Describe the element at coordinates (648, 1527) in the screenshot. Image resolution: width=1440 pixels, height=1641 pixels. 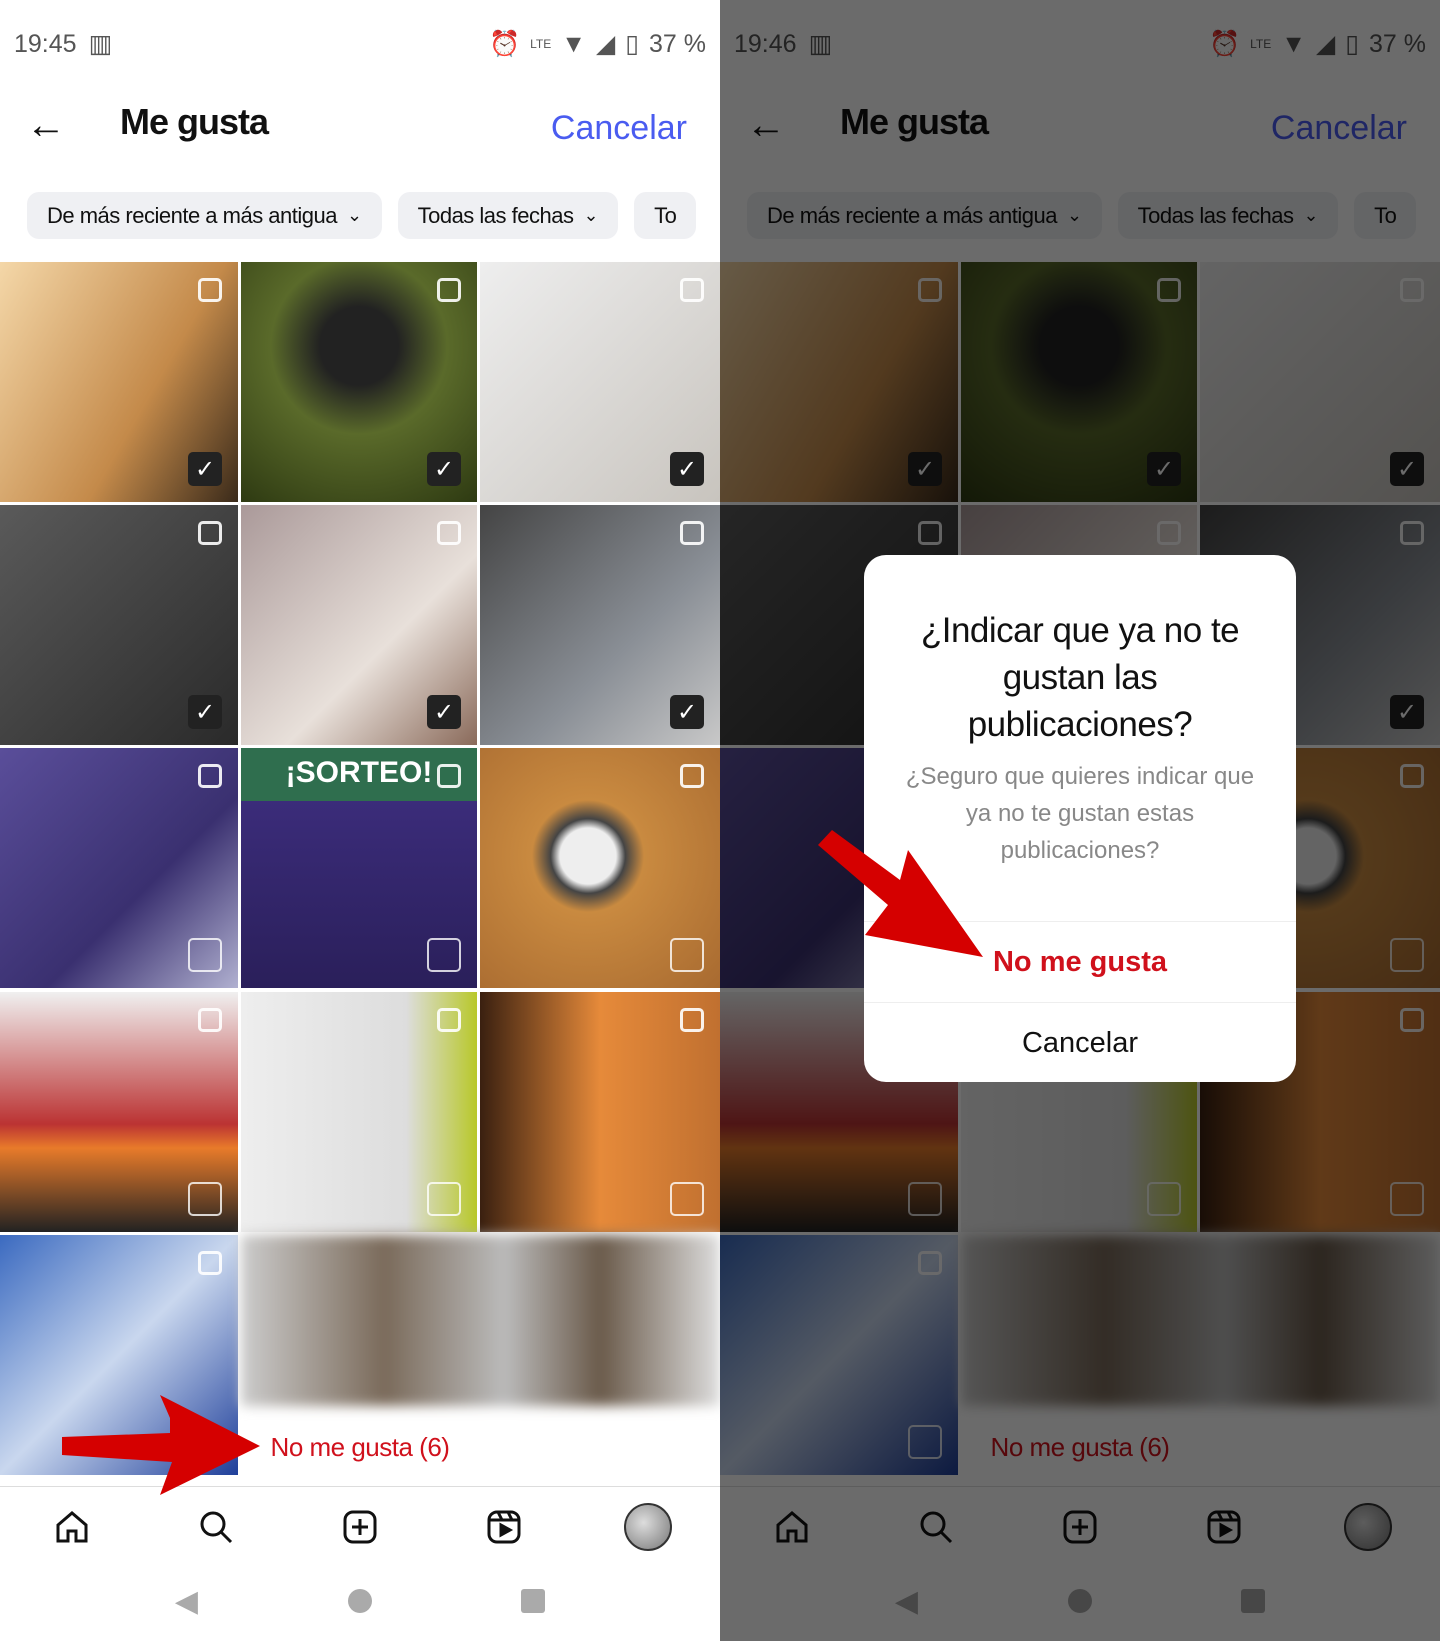
I see `profile-avatar` at that location.